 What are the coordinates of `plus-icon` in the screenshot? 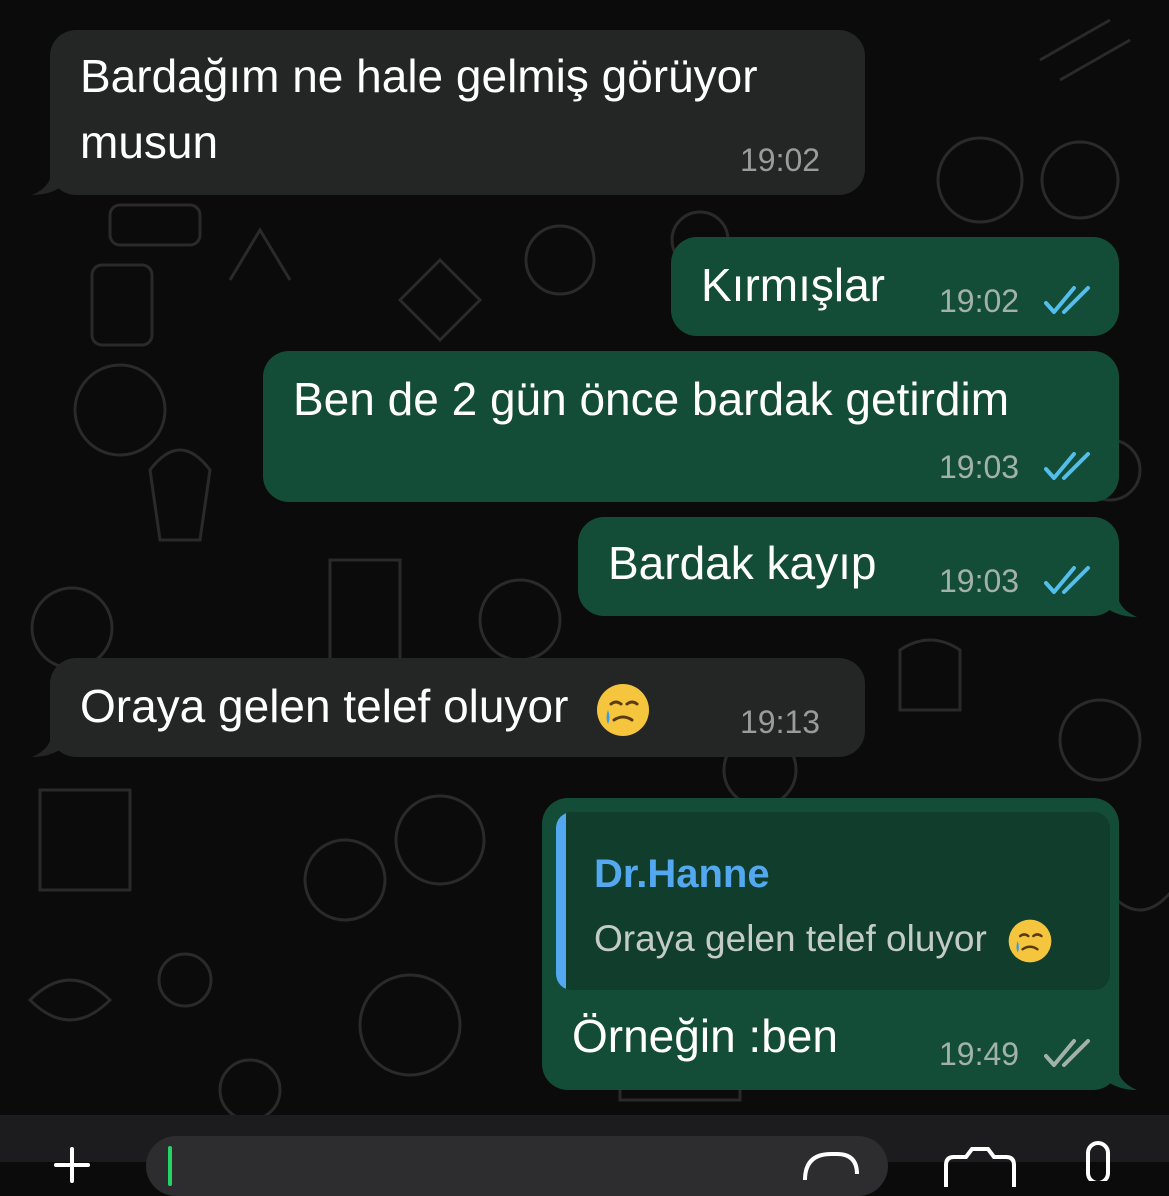 It's located at (72, 1165).